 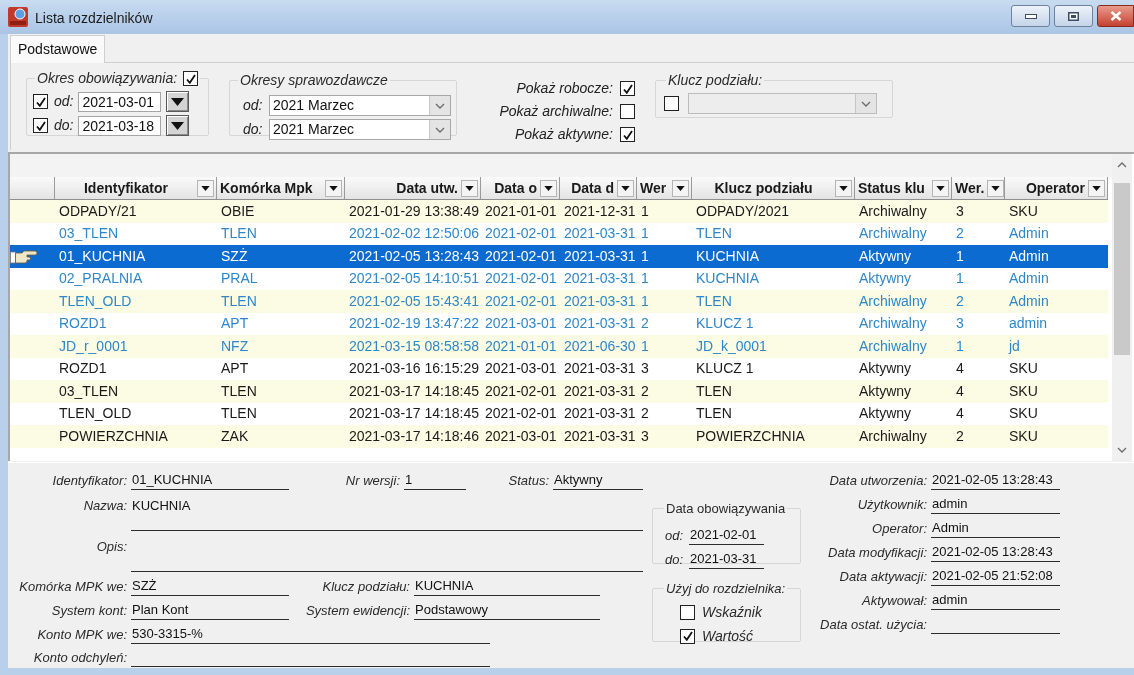 I want to click on table-cell-text: admin, so click(x=1028, y=324).